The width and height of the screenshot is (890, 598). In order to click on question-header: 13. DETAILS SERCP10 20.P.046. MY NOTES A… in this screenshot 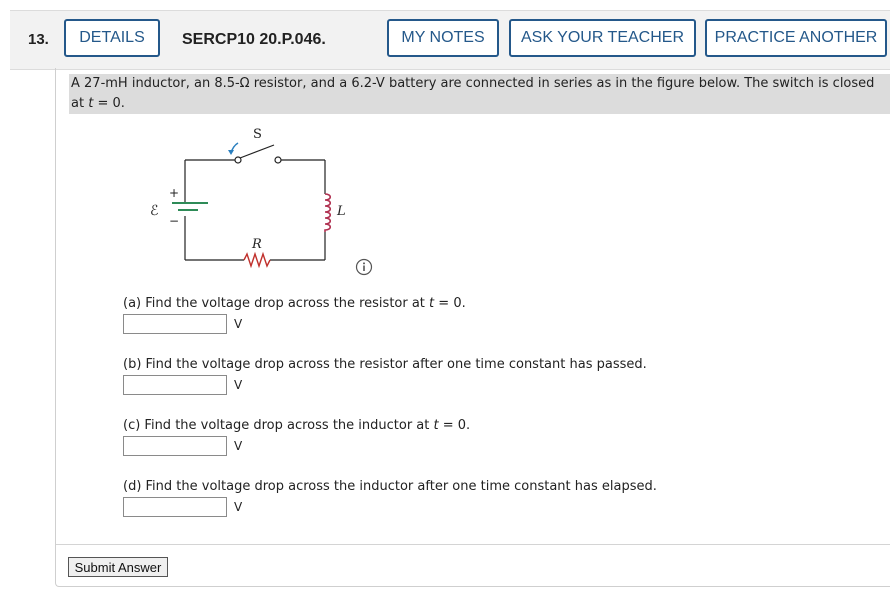, I will do `click(450, 40)`.